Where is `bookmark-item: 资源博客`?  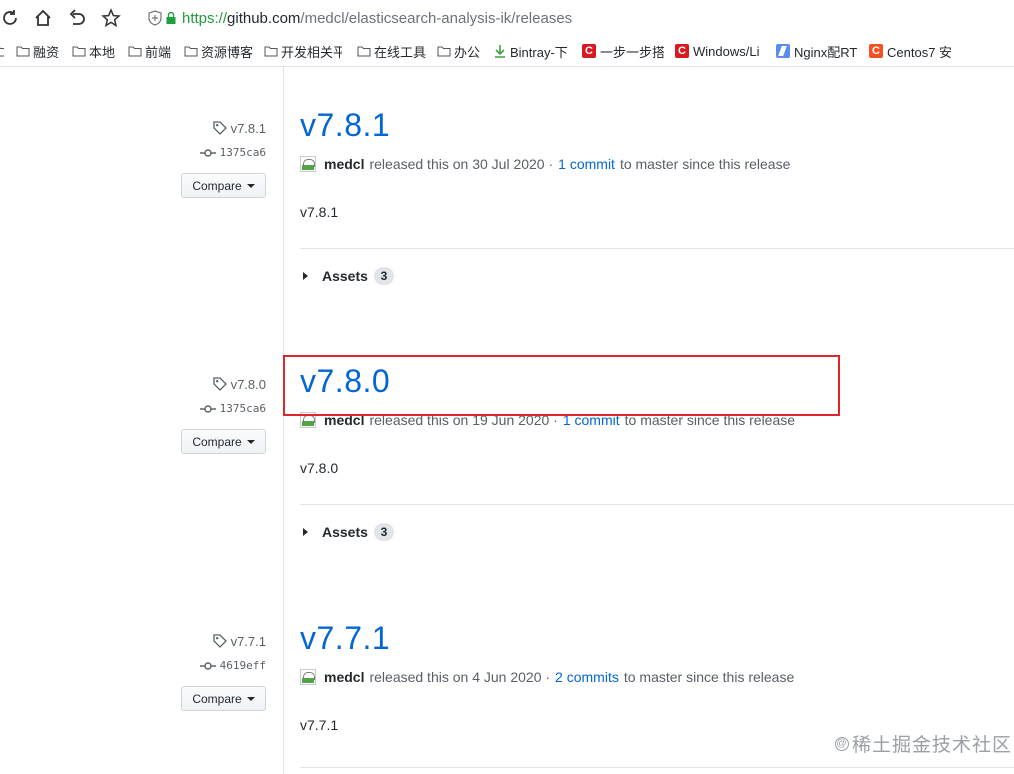 bookmark-item: 资源博客 is located at coordinates (221, 51).